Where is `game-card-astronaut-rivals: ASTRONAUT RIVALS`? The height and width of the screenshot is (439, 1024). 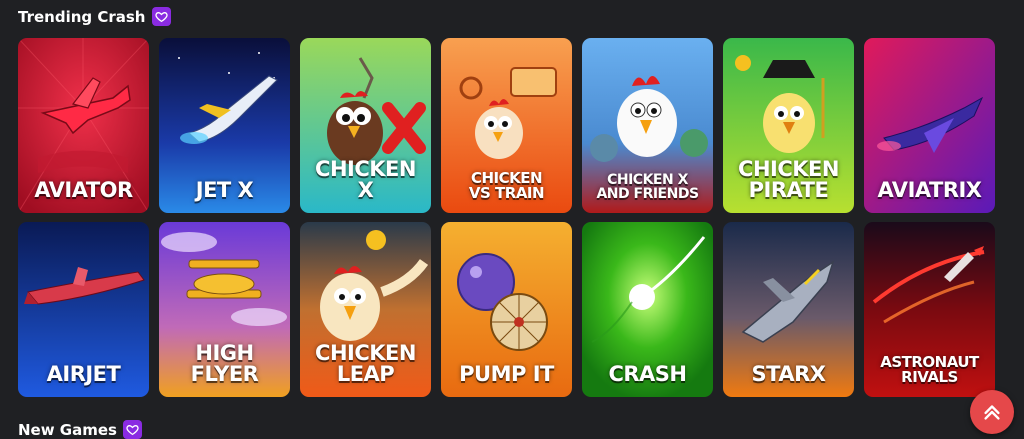
game-card-astronaut-rivals: ASTRONAUT RIVALS is located at coordinates (929, 309).